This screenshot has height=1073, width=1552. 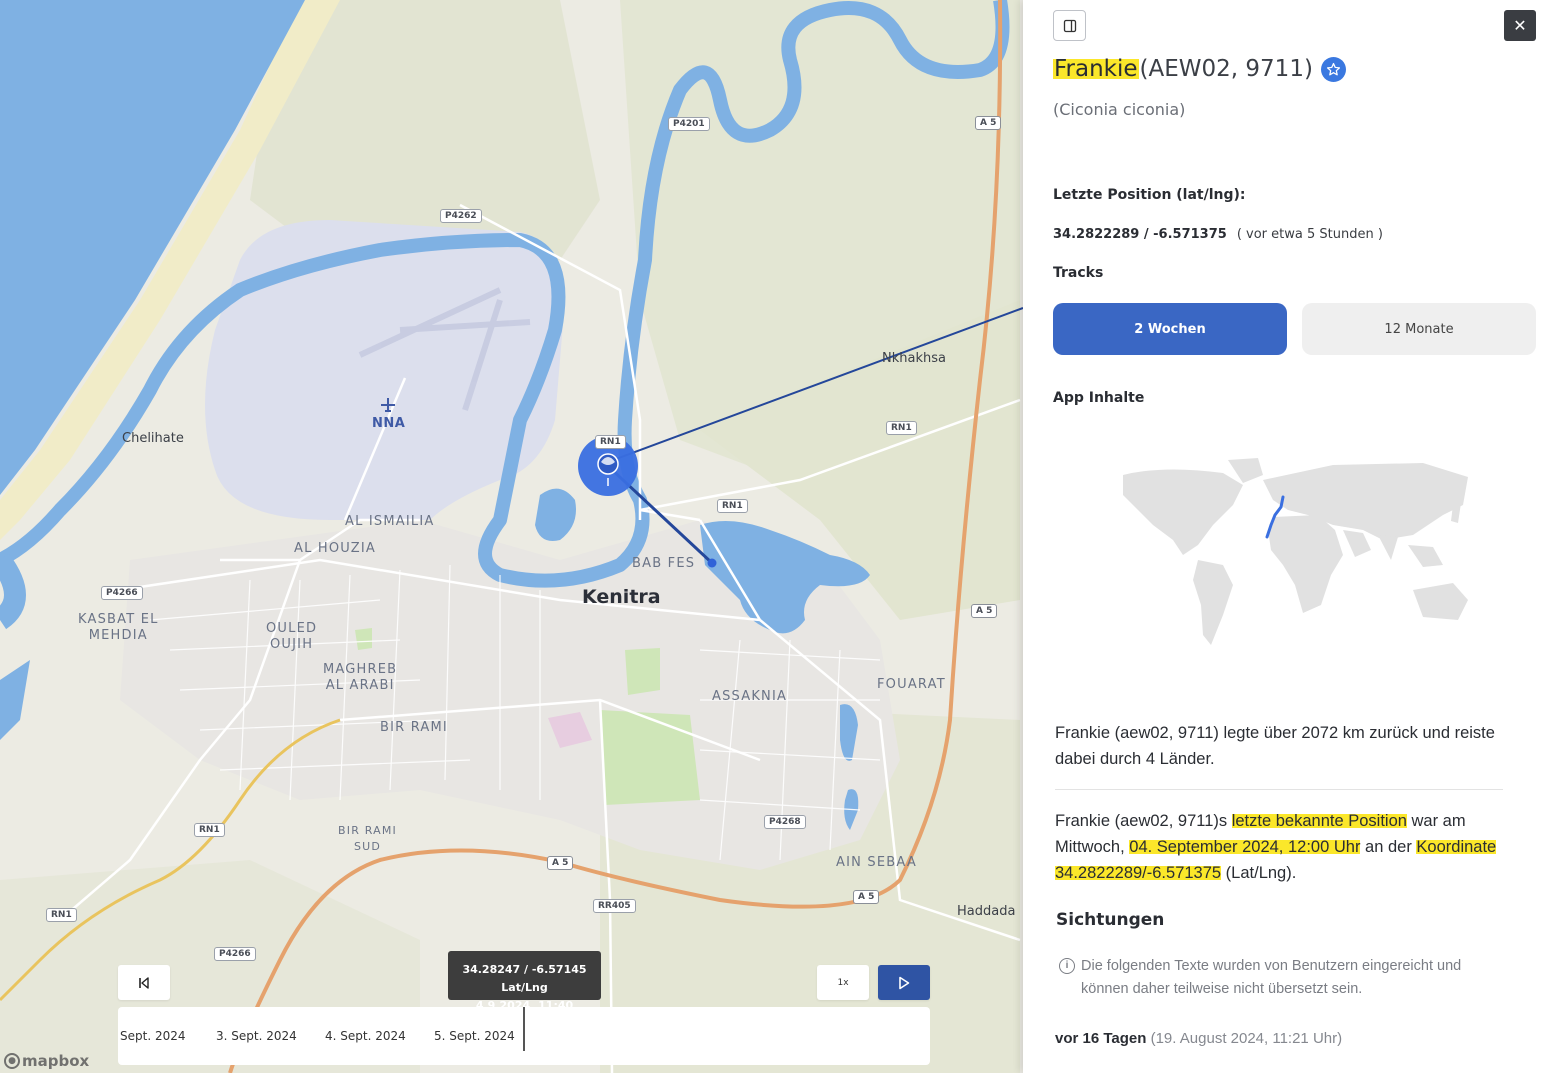 I want to click on star-icon, so click(x=1333, y=68).